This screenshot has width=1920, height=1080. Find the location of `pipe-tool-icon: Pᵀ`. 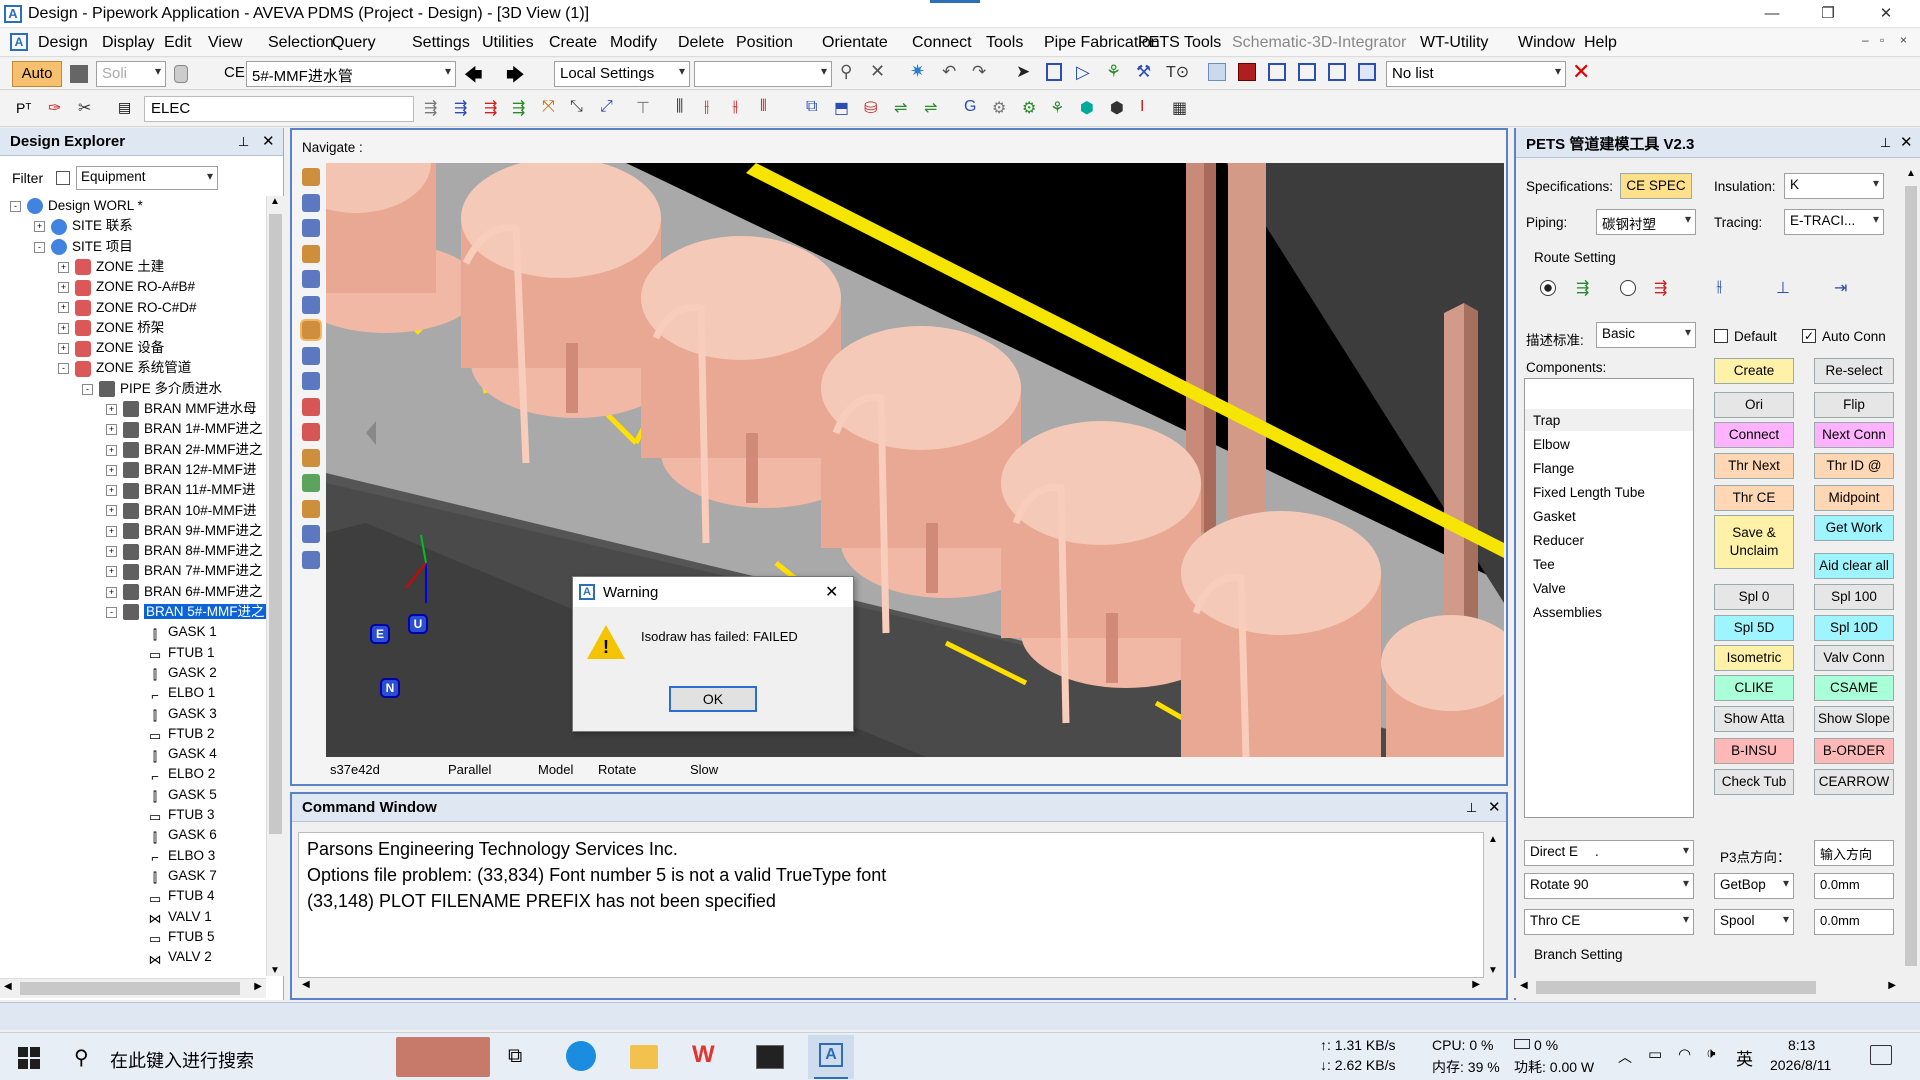

pipe-tool-icon: Pᵀ is located at coordinates (23, 108).